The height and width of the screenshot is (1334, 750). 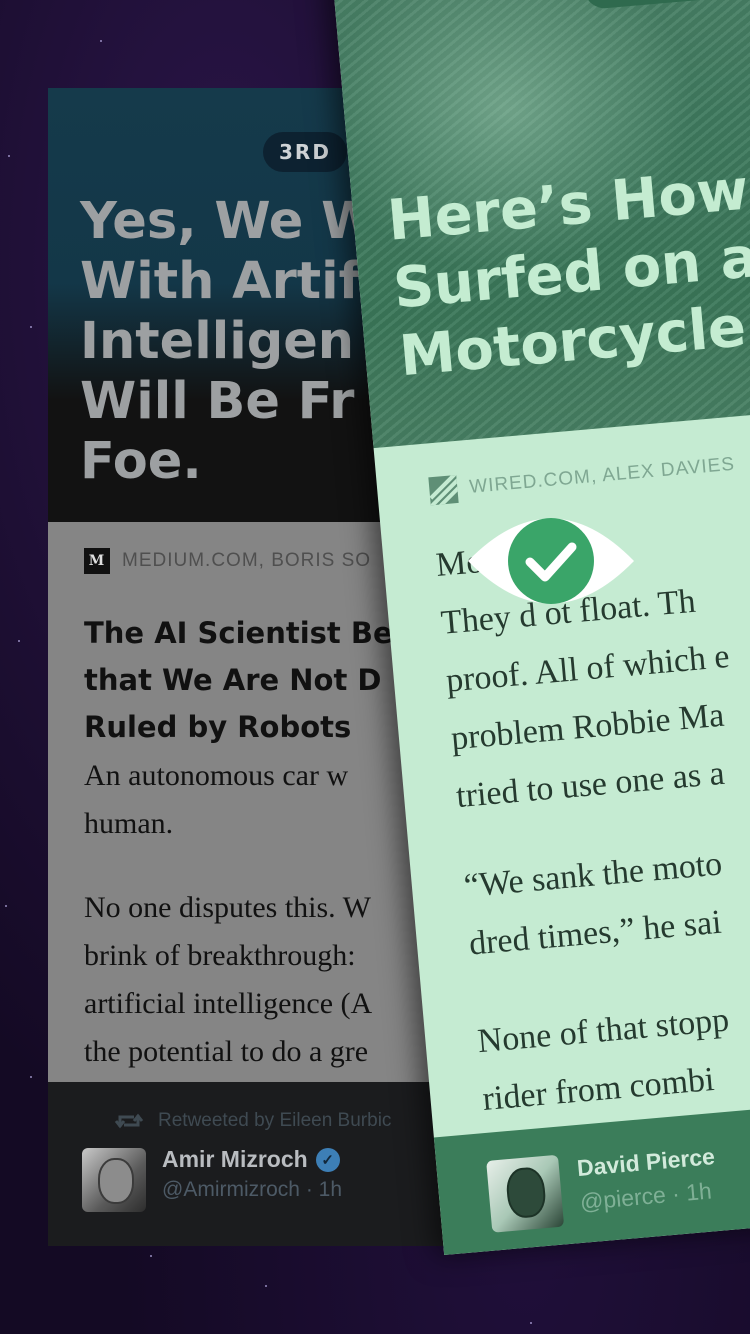 I want to click on article-paragraph: “We sank the moto dred times,” he sai, so click(x=593, y=904).